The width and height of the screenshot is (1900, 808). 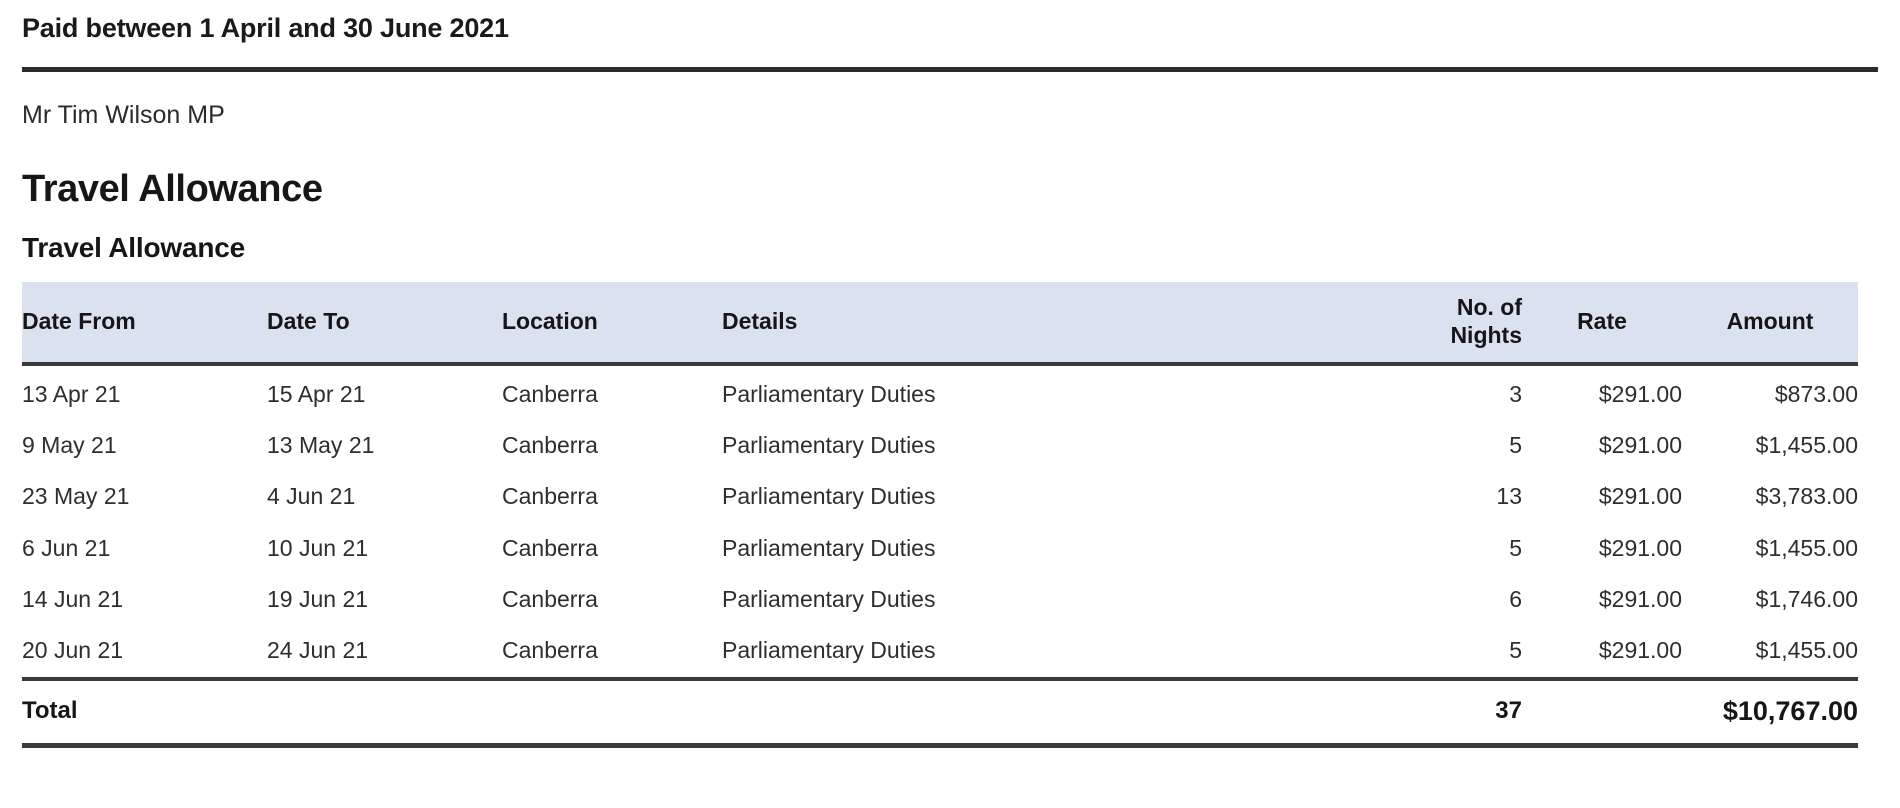 I want to click on cell-date-to: 13 May 21, so click(x=321, y=445).